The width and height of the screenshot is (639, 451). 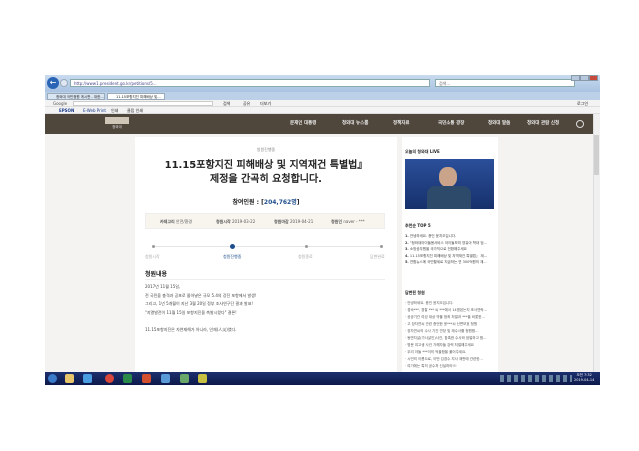 What do you see at coordinates (450, 303) in the screenshot?
I see `answered-item: · 안녕하세요. 증인 윤지오입니다.` at bounding box center [450, 303].